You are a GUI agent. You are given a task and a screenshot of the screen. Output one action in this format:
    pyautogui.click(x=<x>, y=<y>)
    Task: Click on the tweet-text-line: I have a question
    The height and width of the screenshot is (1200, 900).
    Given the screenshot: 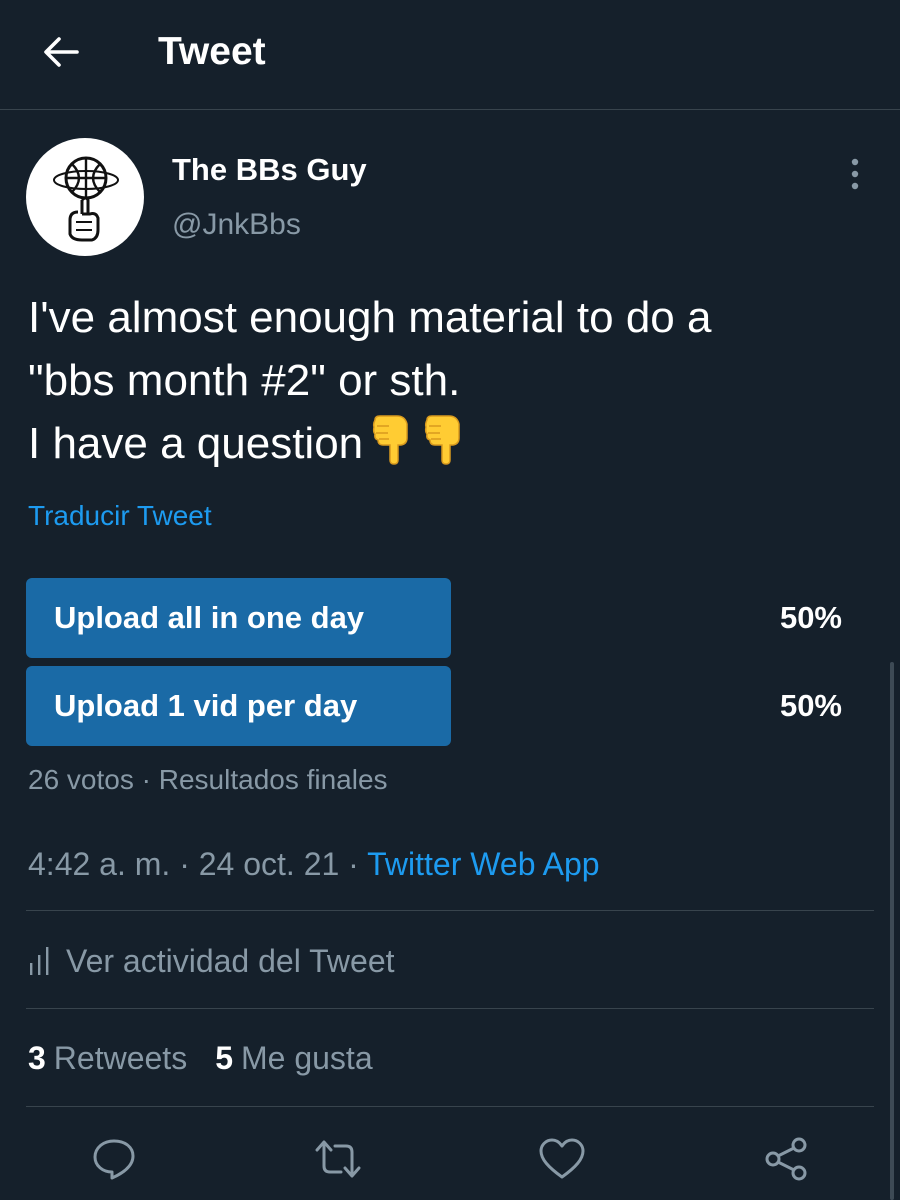 What is the action you would take?
    pyautogui.click(x=453, y=447)
    